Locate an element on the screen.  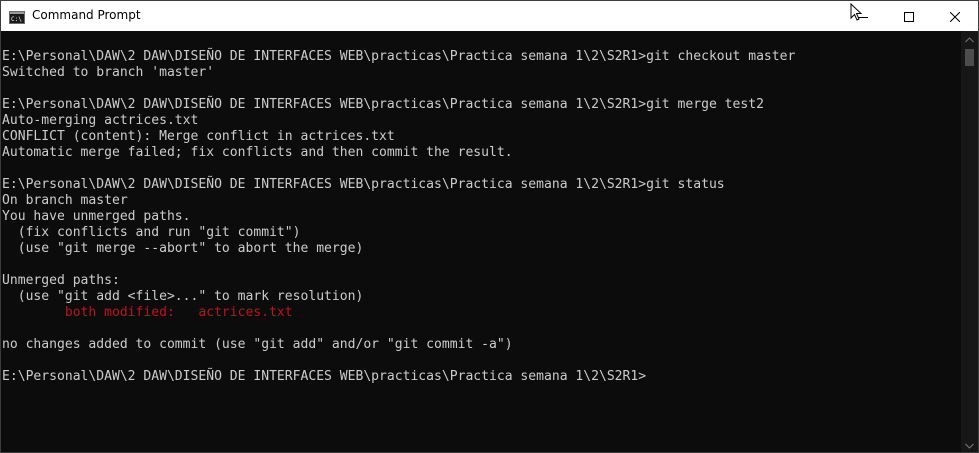
console-line: Switched to branch 'master' is located at coordinates (108, 72).